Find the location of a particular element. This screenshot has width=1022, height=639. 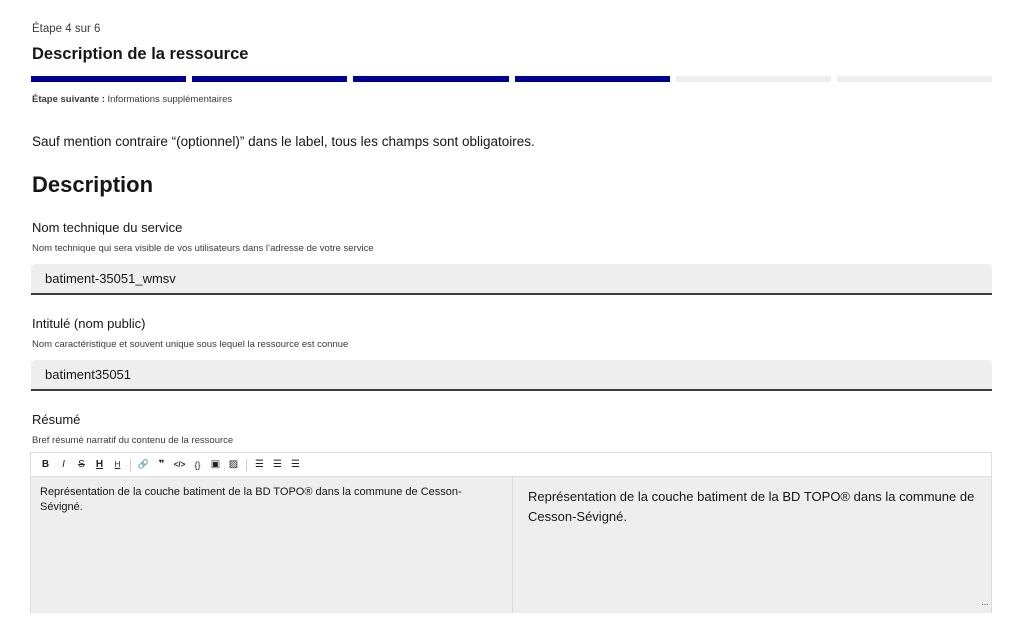

ordered-list-icon: ☰ is located at coordinates (277, 465).